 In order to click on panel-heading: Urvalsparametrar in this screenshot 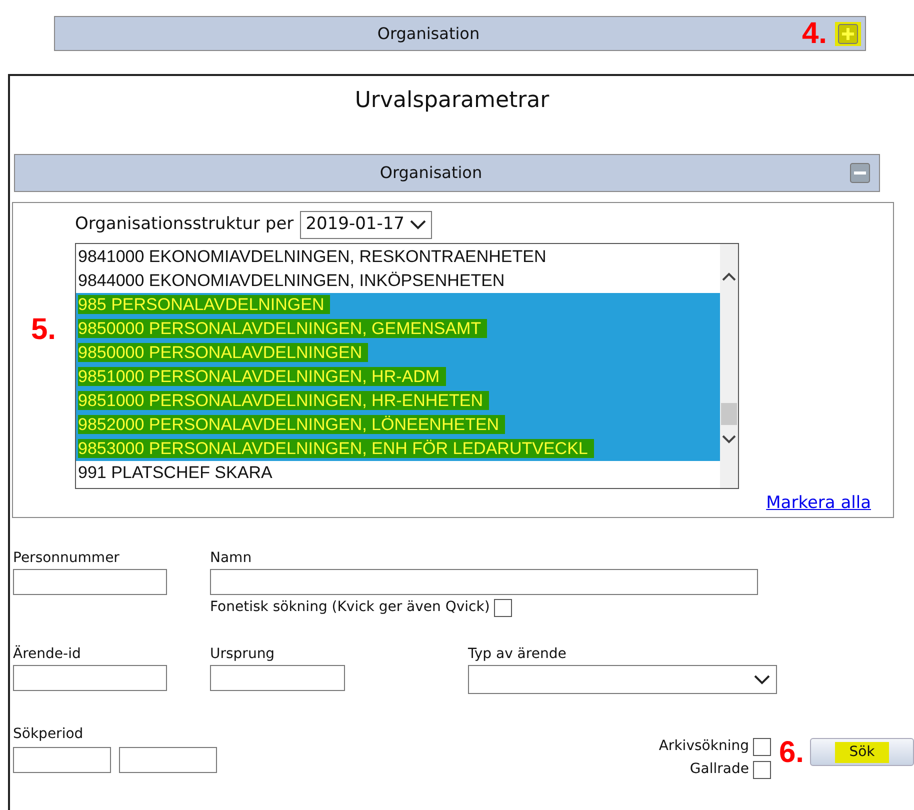, I will do `click(452, 101)`.